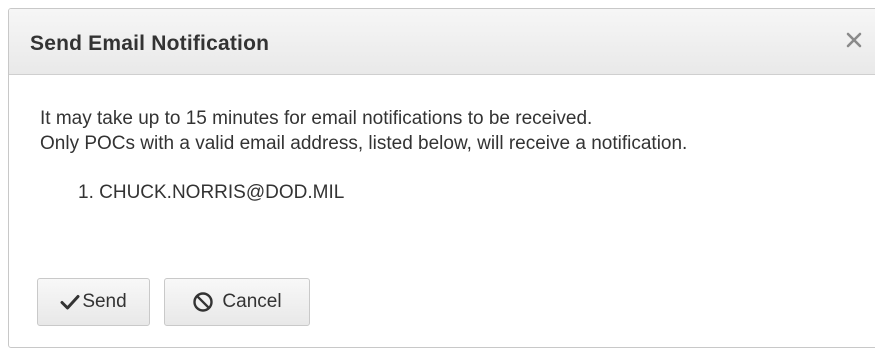 This screenshot has width=875, height=348. Describe the element at coordinates (252, 301) in the screenshot. I see `cancel-button-label: Cancel` at that location.